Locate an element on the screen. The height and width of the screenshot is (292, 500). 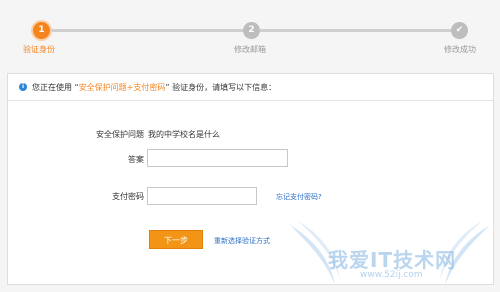
watermark-url: www.52ij.com is located at coordinates (391, 275).